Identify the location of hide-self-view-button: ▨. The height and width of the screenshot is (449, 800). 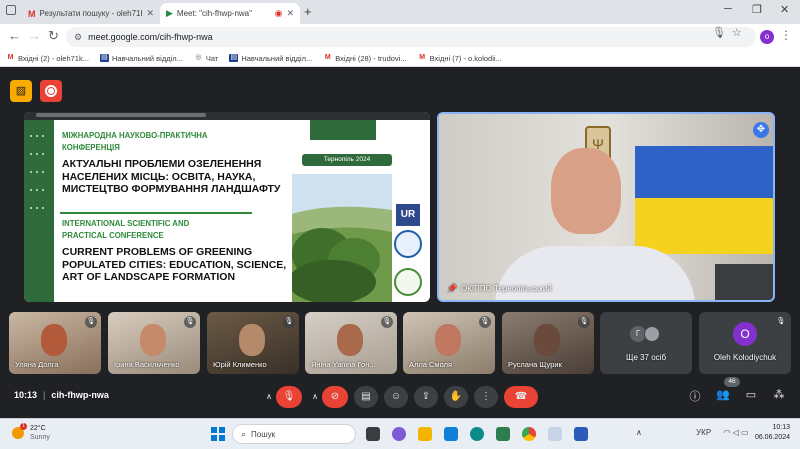
(21, 91).